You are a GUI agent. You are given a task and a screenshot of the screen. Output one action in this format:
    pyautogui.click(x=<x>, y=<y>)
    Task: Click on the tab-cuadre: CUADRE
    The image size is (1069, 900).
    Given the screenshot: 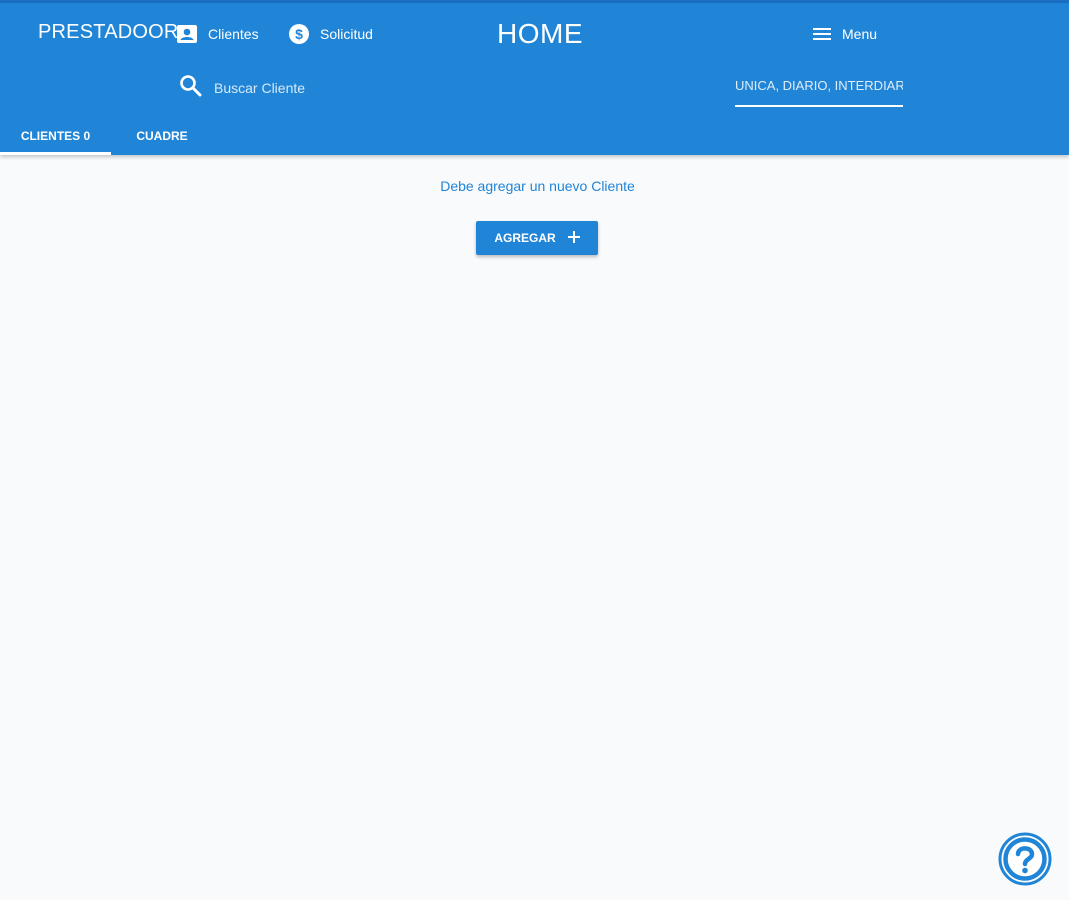 What is the action you would take?
    pyautogui.click(x=162, y=136)
    